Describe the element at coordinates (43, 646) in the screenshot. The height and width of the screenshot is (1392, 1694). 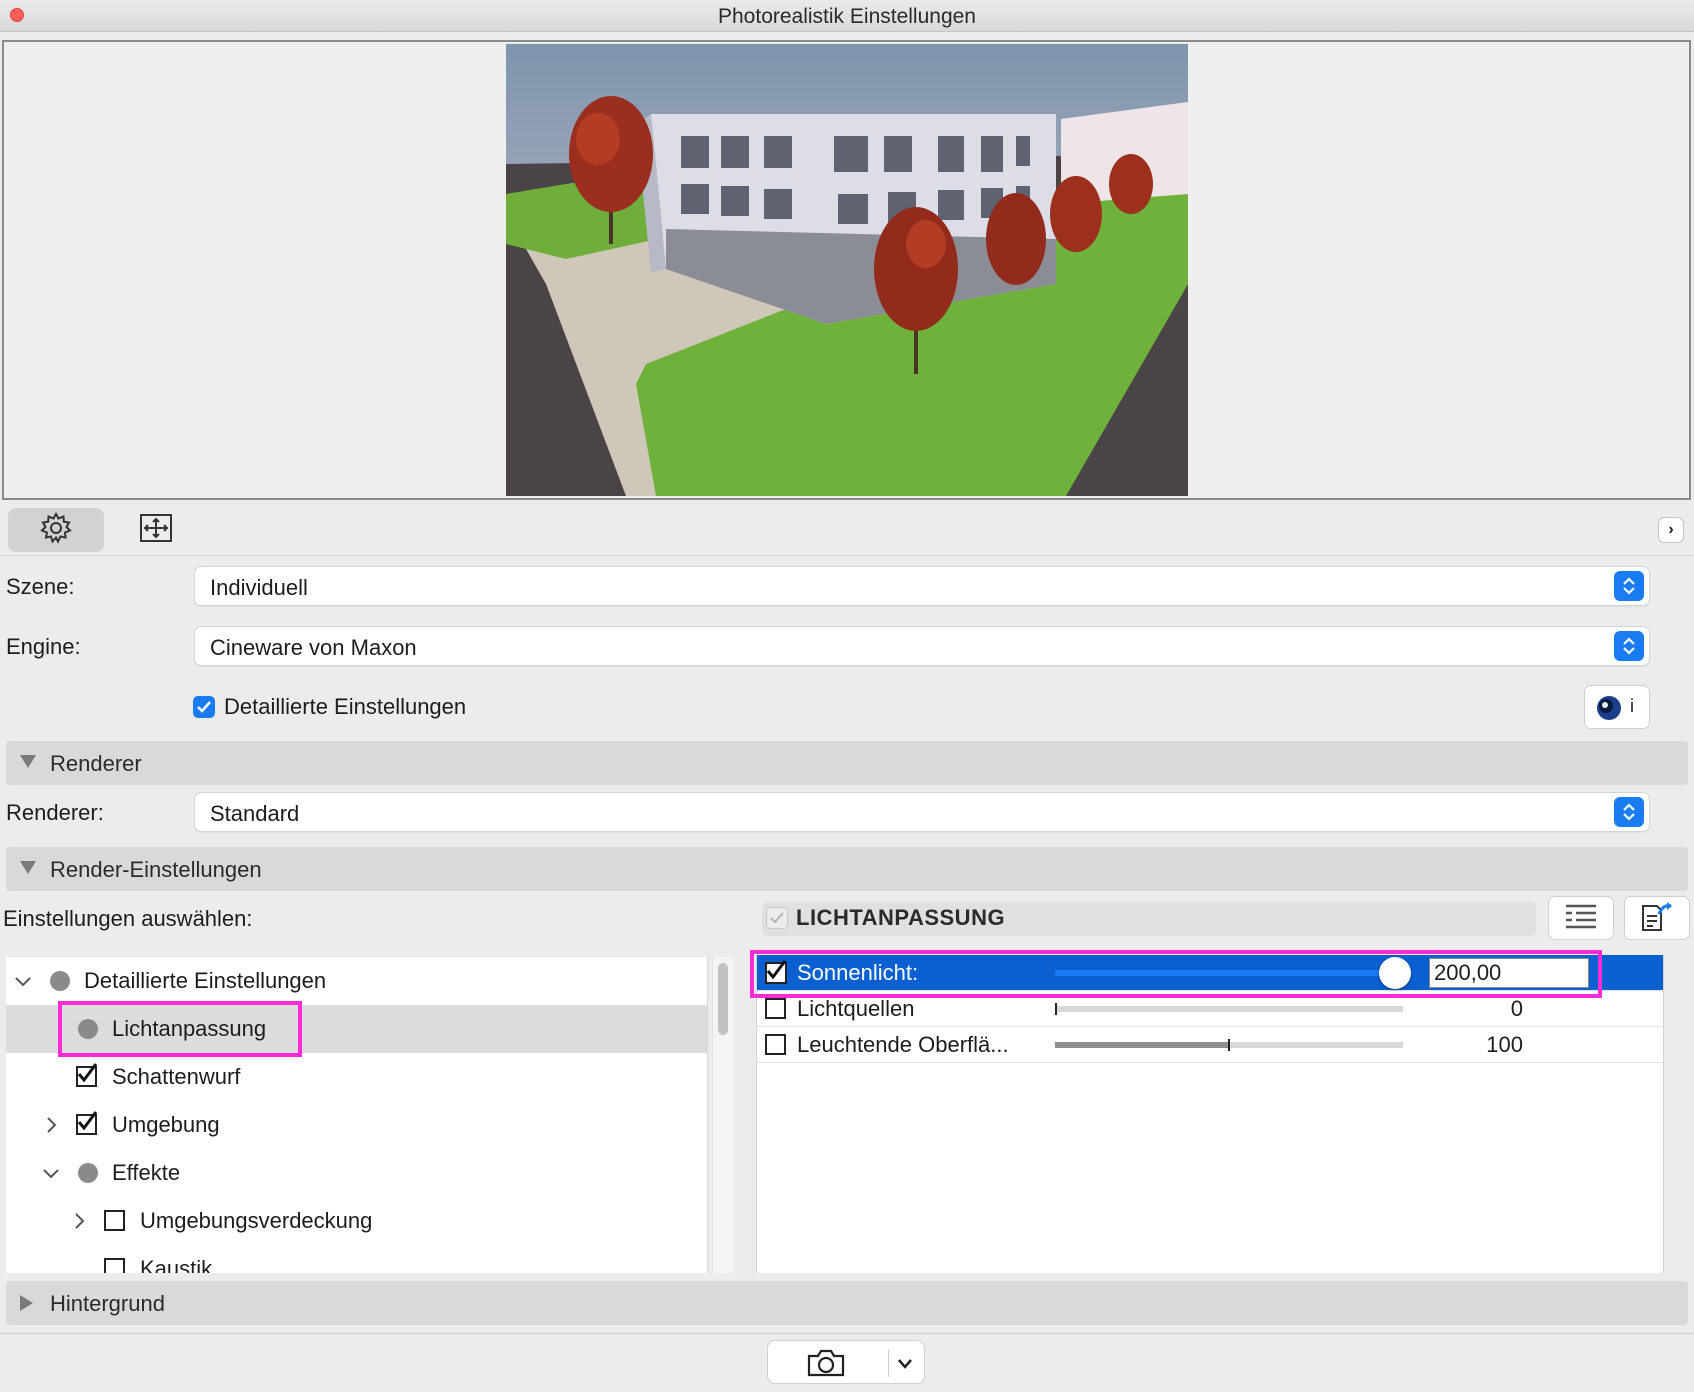
I see `engine-label: Engine:` at that location.